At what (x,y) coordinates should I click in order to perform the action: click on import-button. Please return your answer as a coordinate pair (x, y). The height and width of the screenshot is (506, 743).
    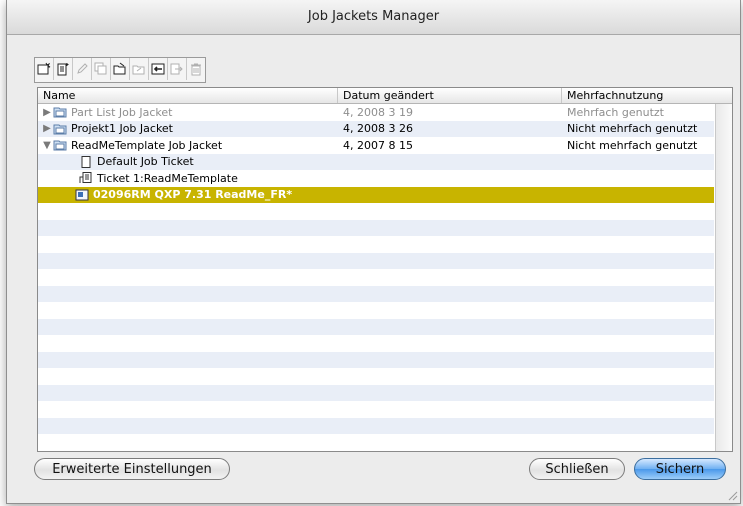
    Looking at the image, I should click on (158, 69).